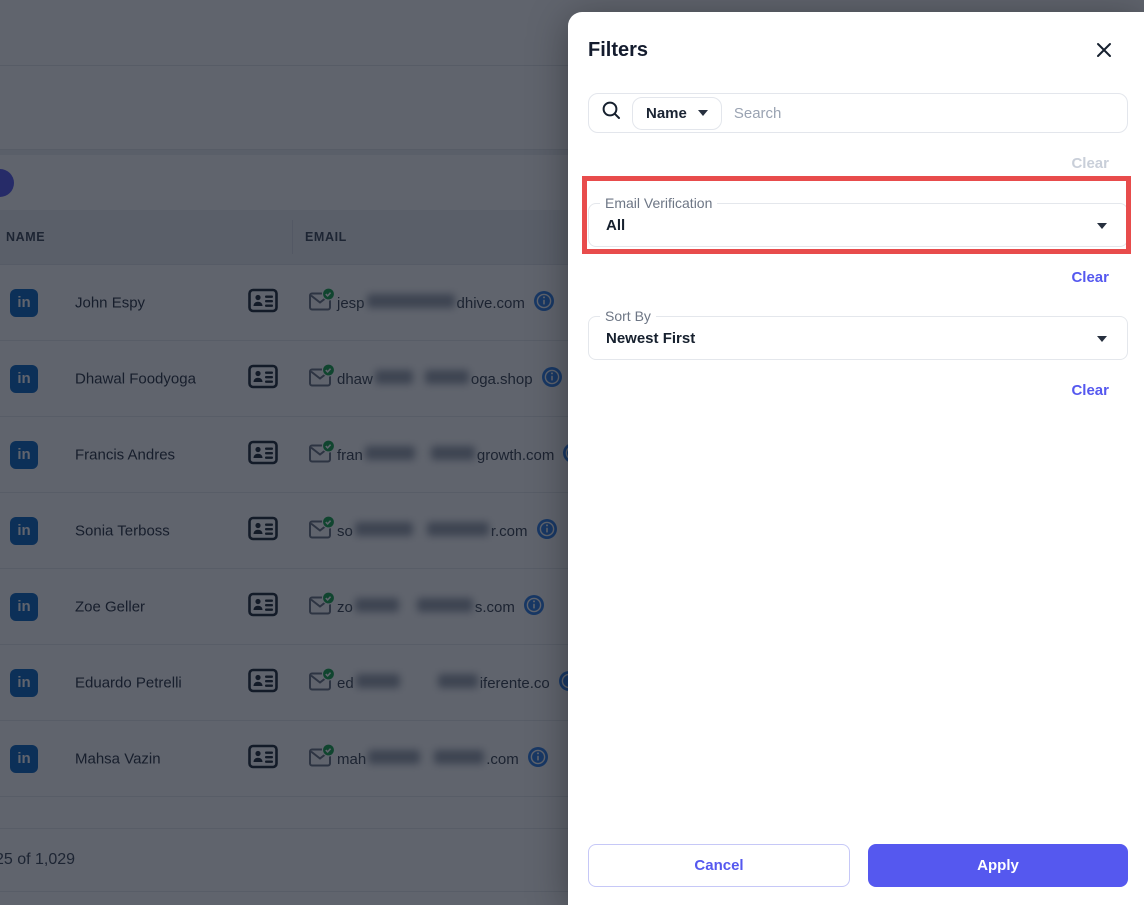 This screenshot has width=1144, height=905. I want to click on search-field-selector-value: Name, so click(666, 113).